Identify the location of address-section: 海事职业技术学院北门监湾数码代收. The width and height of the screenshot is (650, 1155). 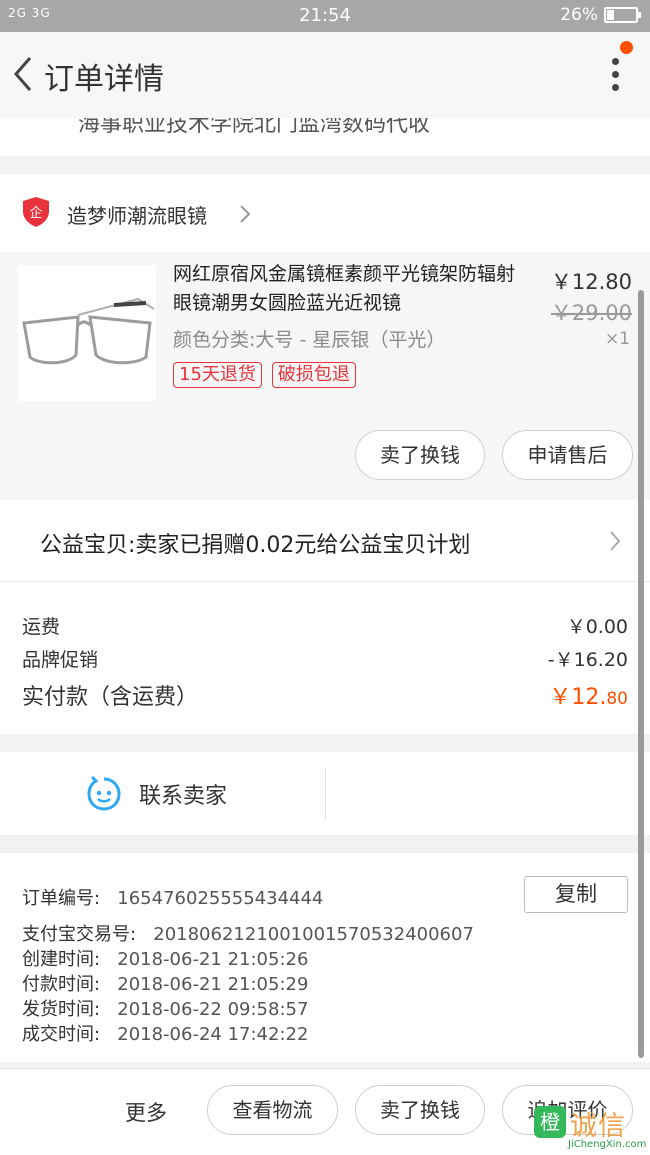
(325, 137).